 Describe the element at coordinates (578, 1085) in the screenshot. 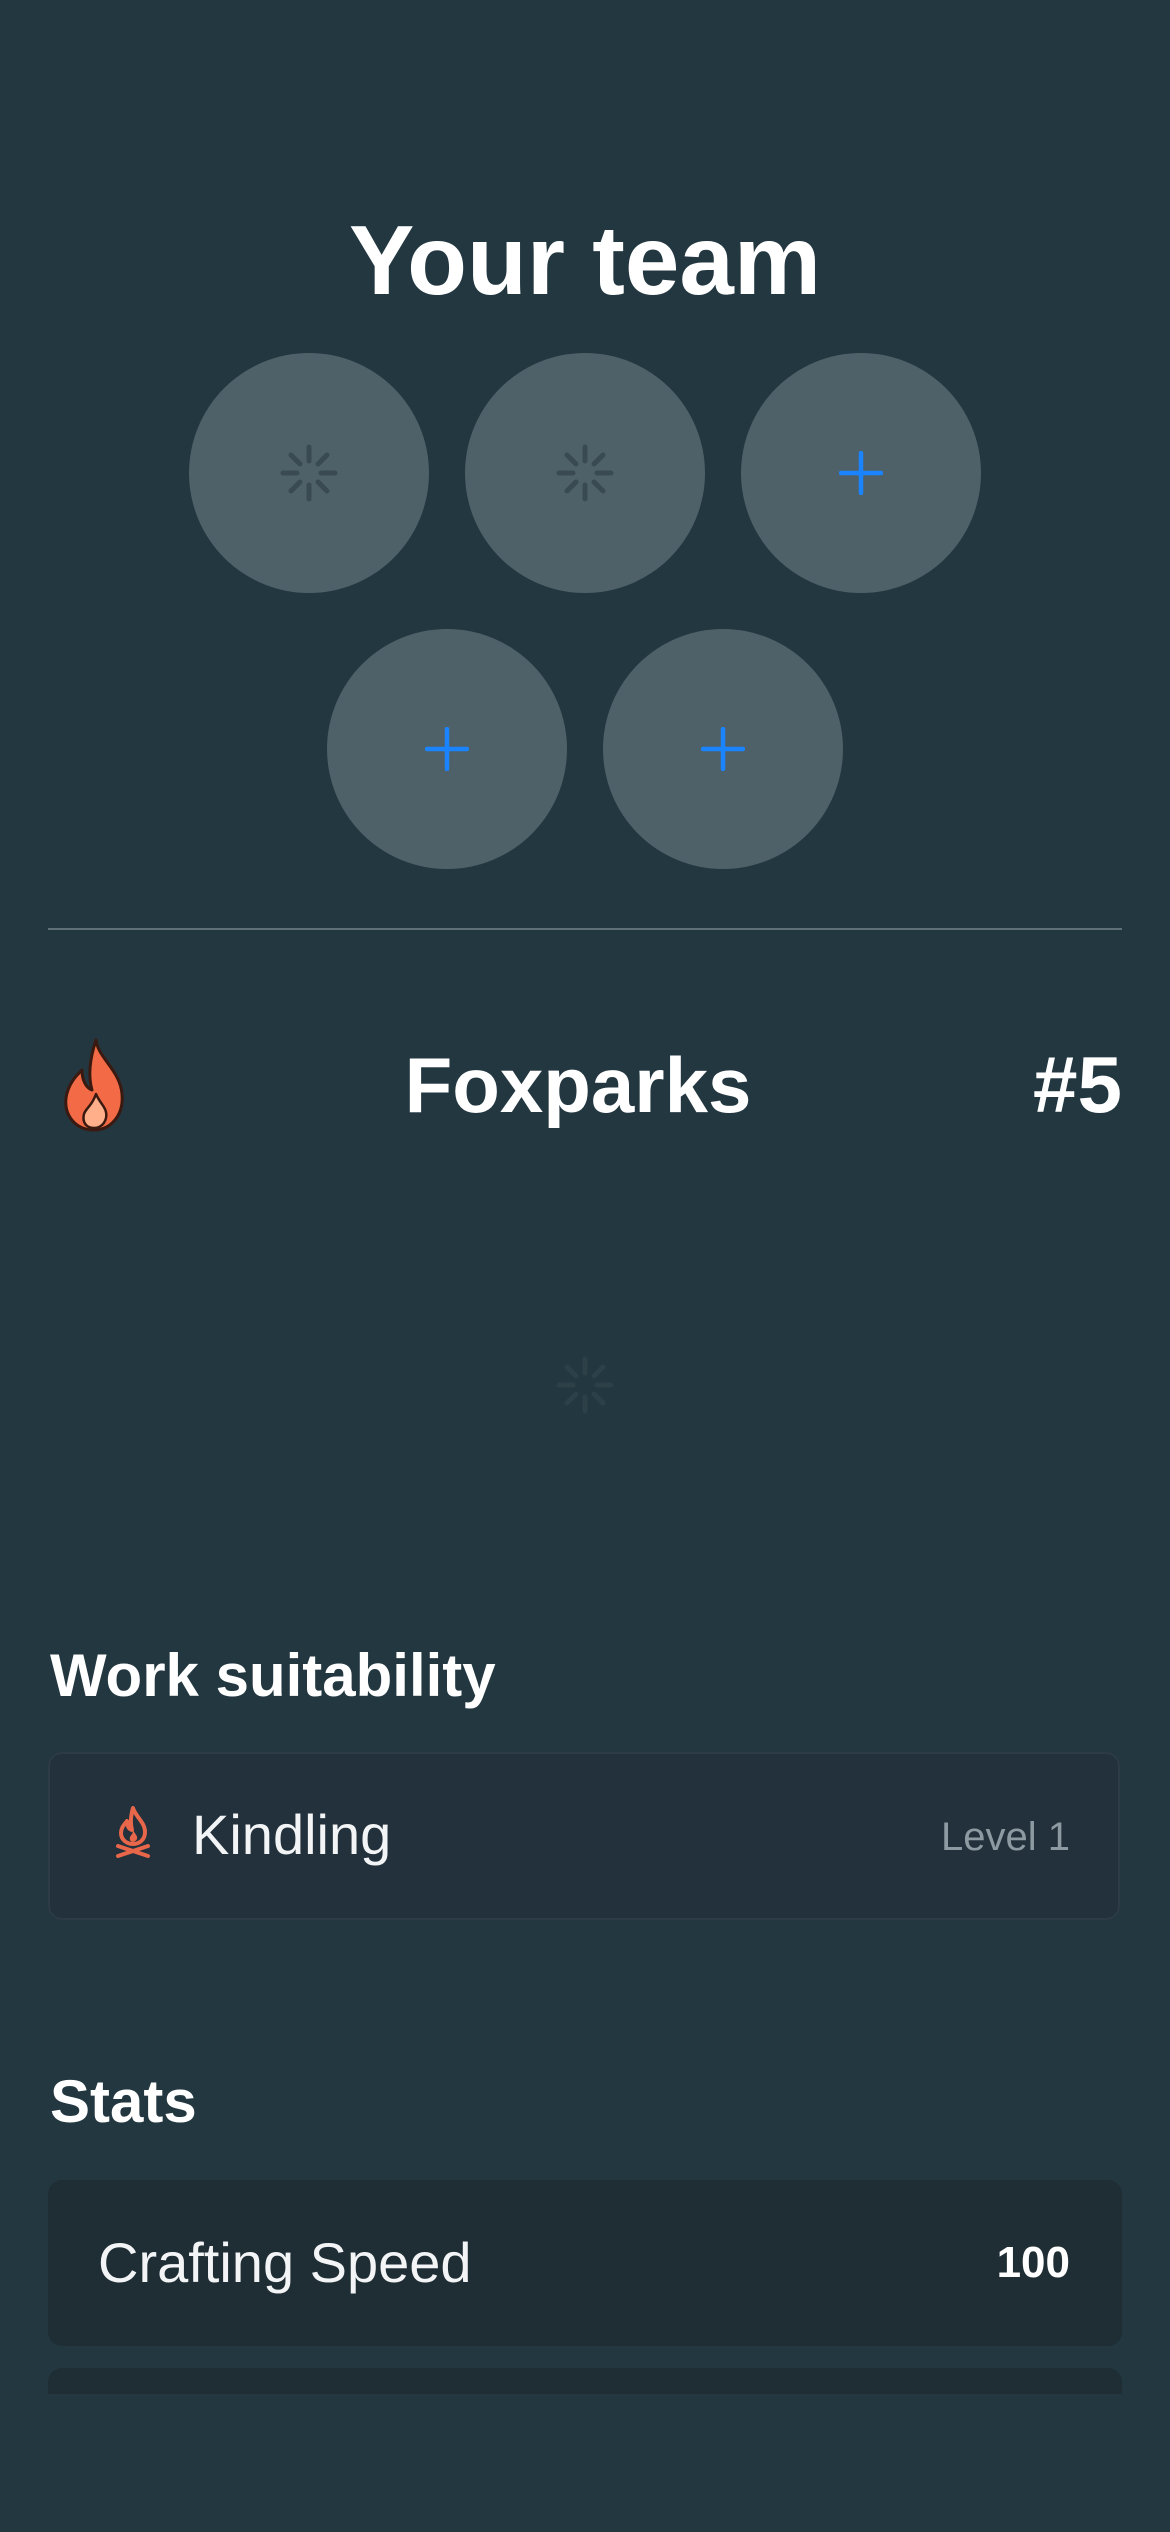

I see `pal-name: Foxparks` at that location.